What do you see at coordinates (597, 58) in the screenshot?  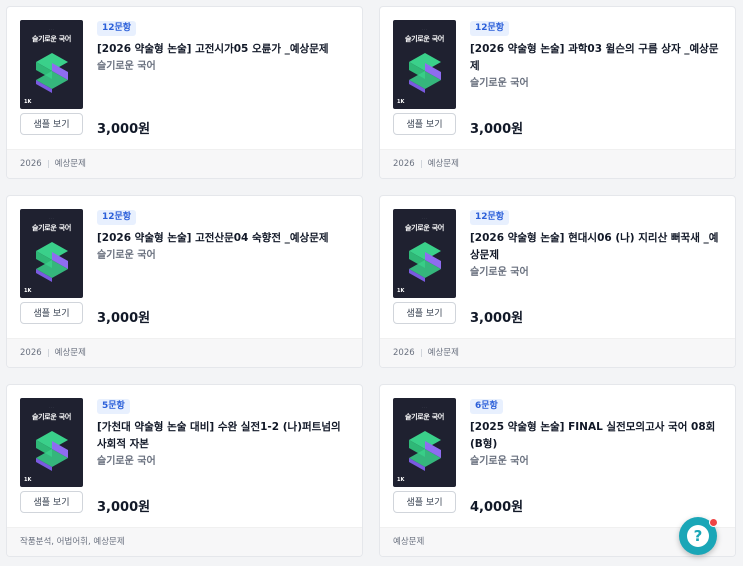 I see `product-title-text: [2026 약술형 논술] 과학03 윌슨의 구름 상자 _예상문제` at bounding box center [597, 58].